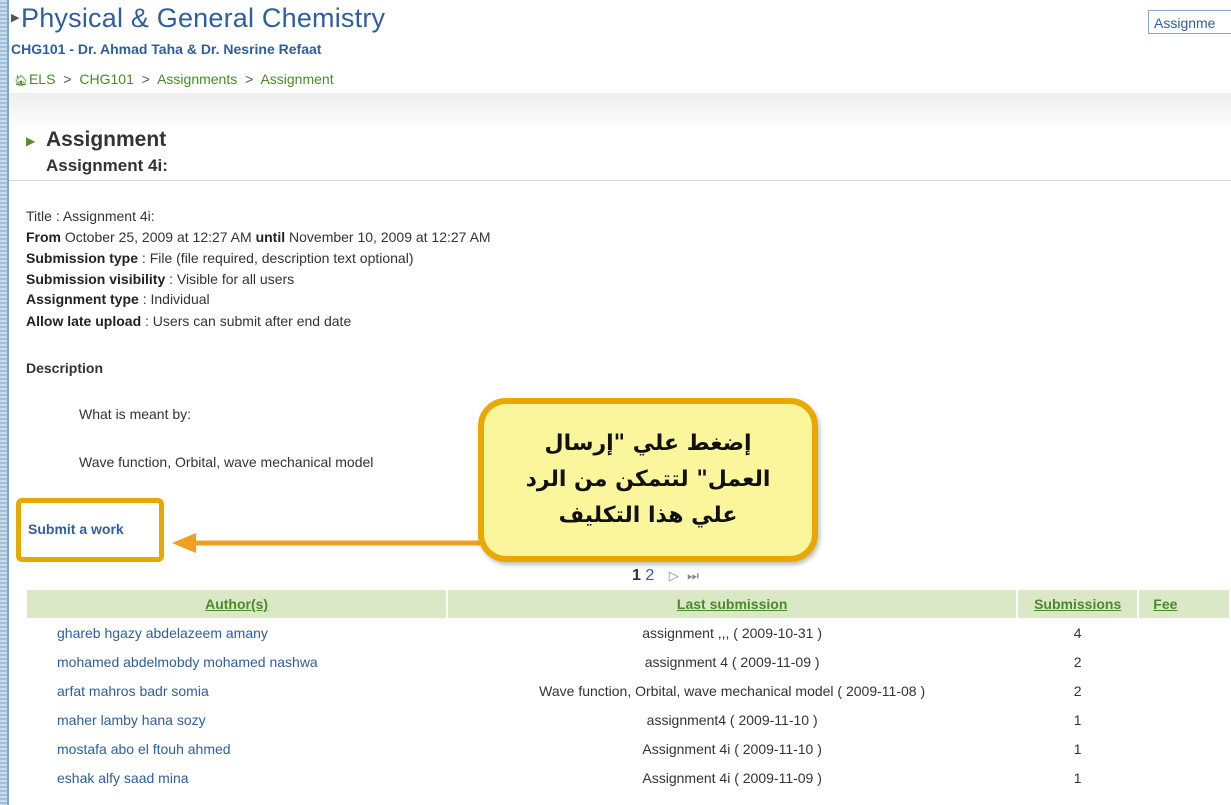 The image size is (1231, 805). Describe the element at coordinates (732, 719) in the screenshot. I see `row-last-submission: assignment4 ( 2009-11-10 )` at that location.